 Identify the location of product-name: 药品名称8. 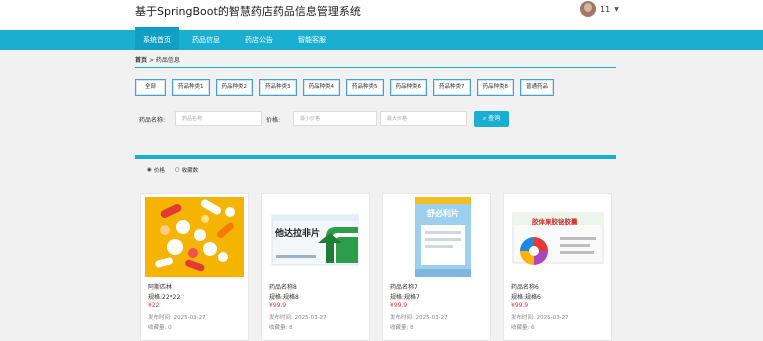
(283, 287).